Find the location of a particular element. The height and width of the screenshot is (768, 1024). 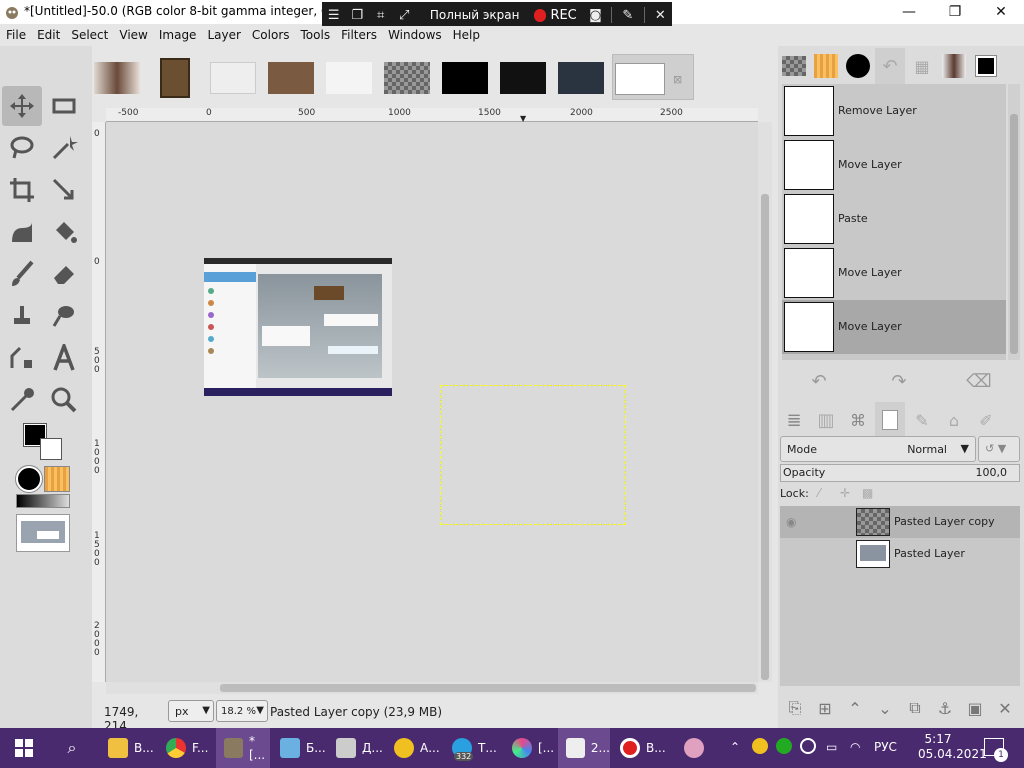

rect-select-tool-icon is located at coordinates (64, 106).